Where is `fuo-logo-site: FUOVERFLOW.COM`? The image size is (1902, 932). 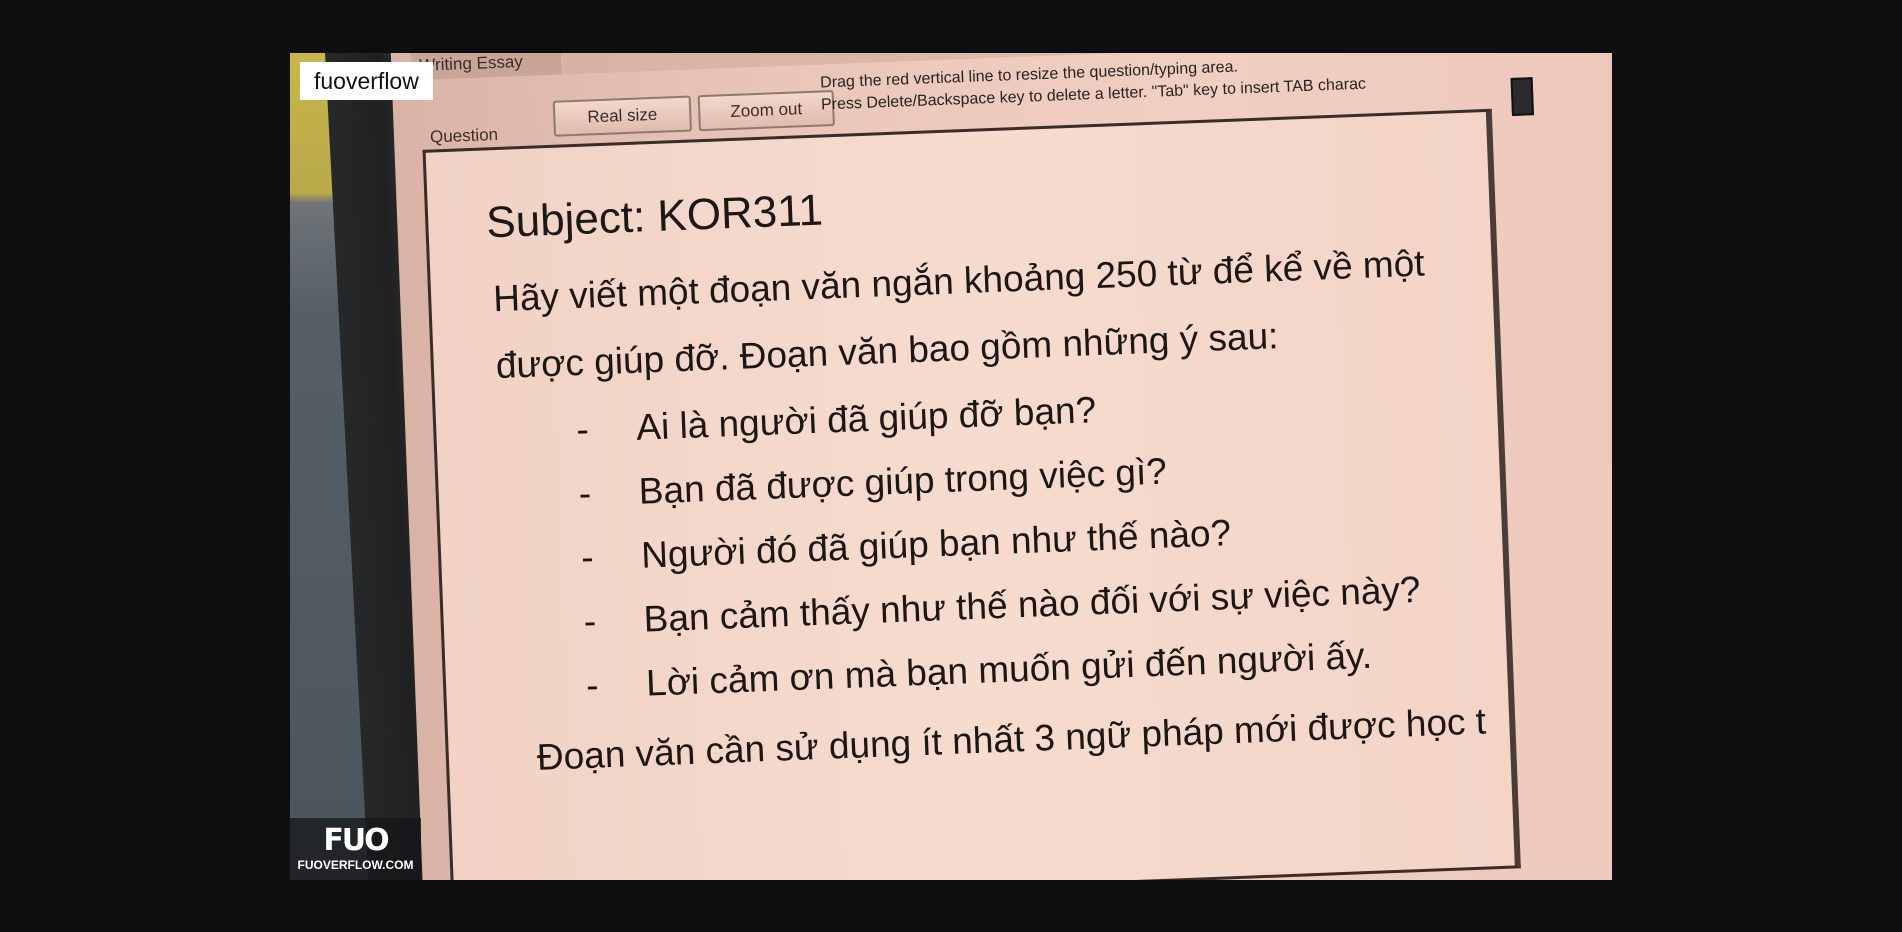 fuo-logo-site: FUOVERFLOW.COM is located at coordinates (355, 865).